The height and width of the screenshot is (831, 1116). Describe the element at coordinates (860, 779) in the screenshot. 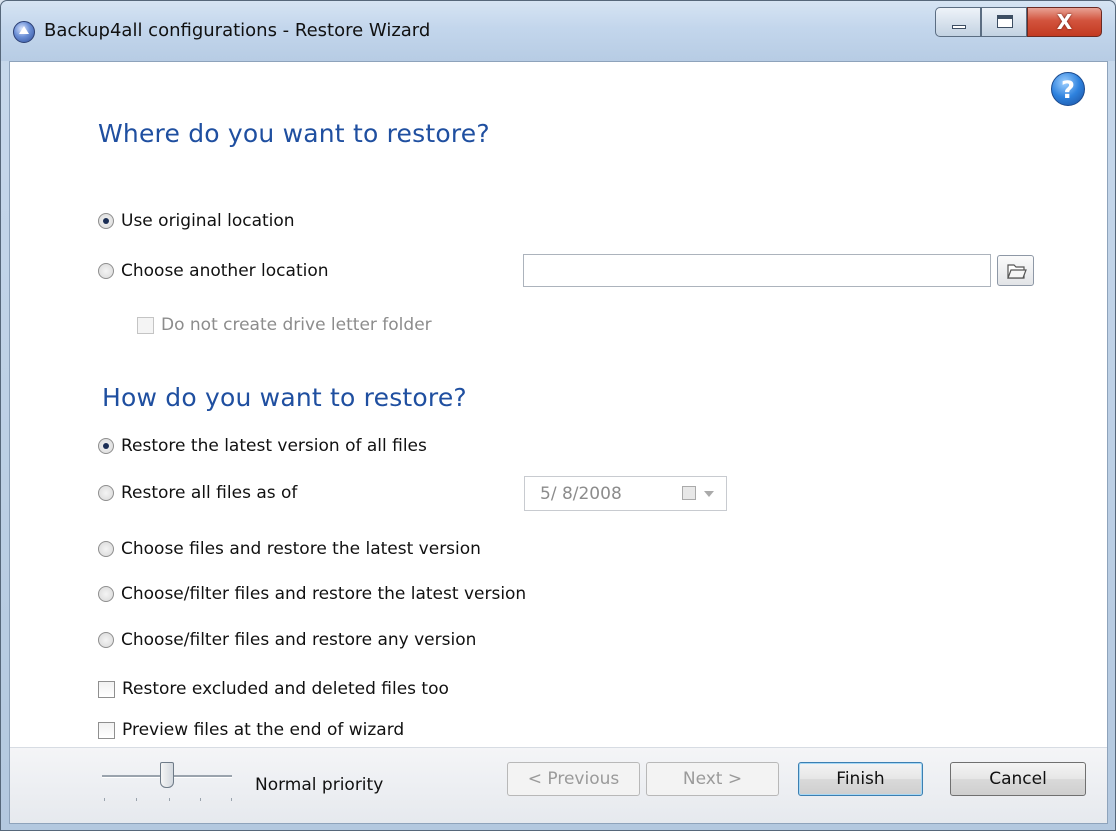

I see `finish-button: Finish` at that location.